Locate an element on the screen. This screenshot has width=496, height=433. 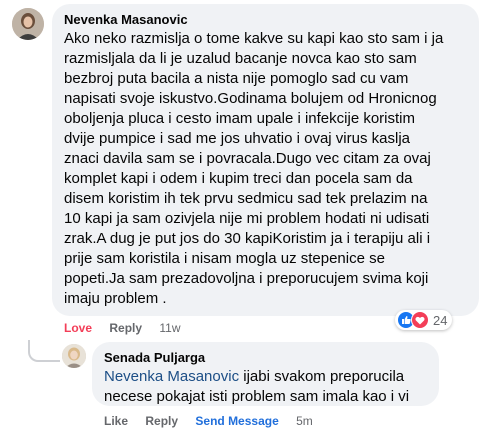
comment-actions: Love Reply 11w is located at coordinates (129, 328).